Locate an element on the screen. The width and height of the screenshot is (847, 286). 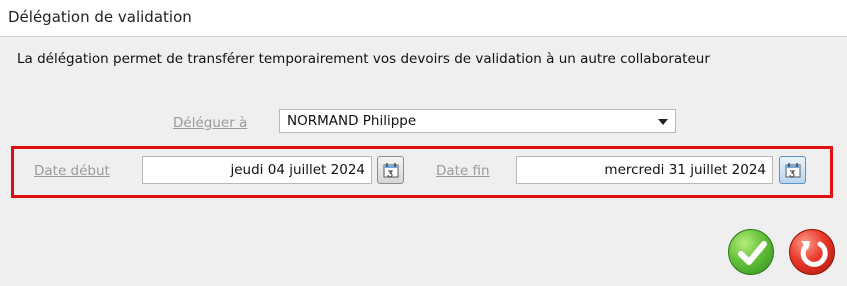
confirm-button is located at coordinates (751, 252).